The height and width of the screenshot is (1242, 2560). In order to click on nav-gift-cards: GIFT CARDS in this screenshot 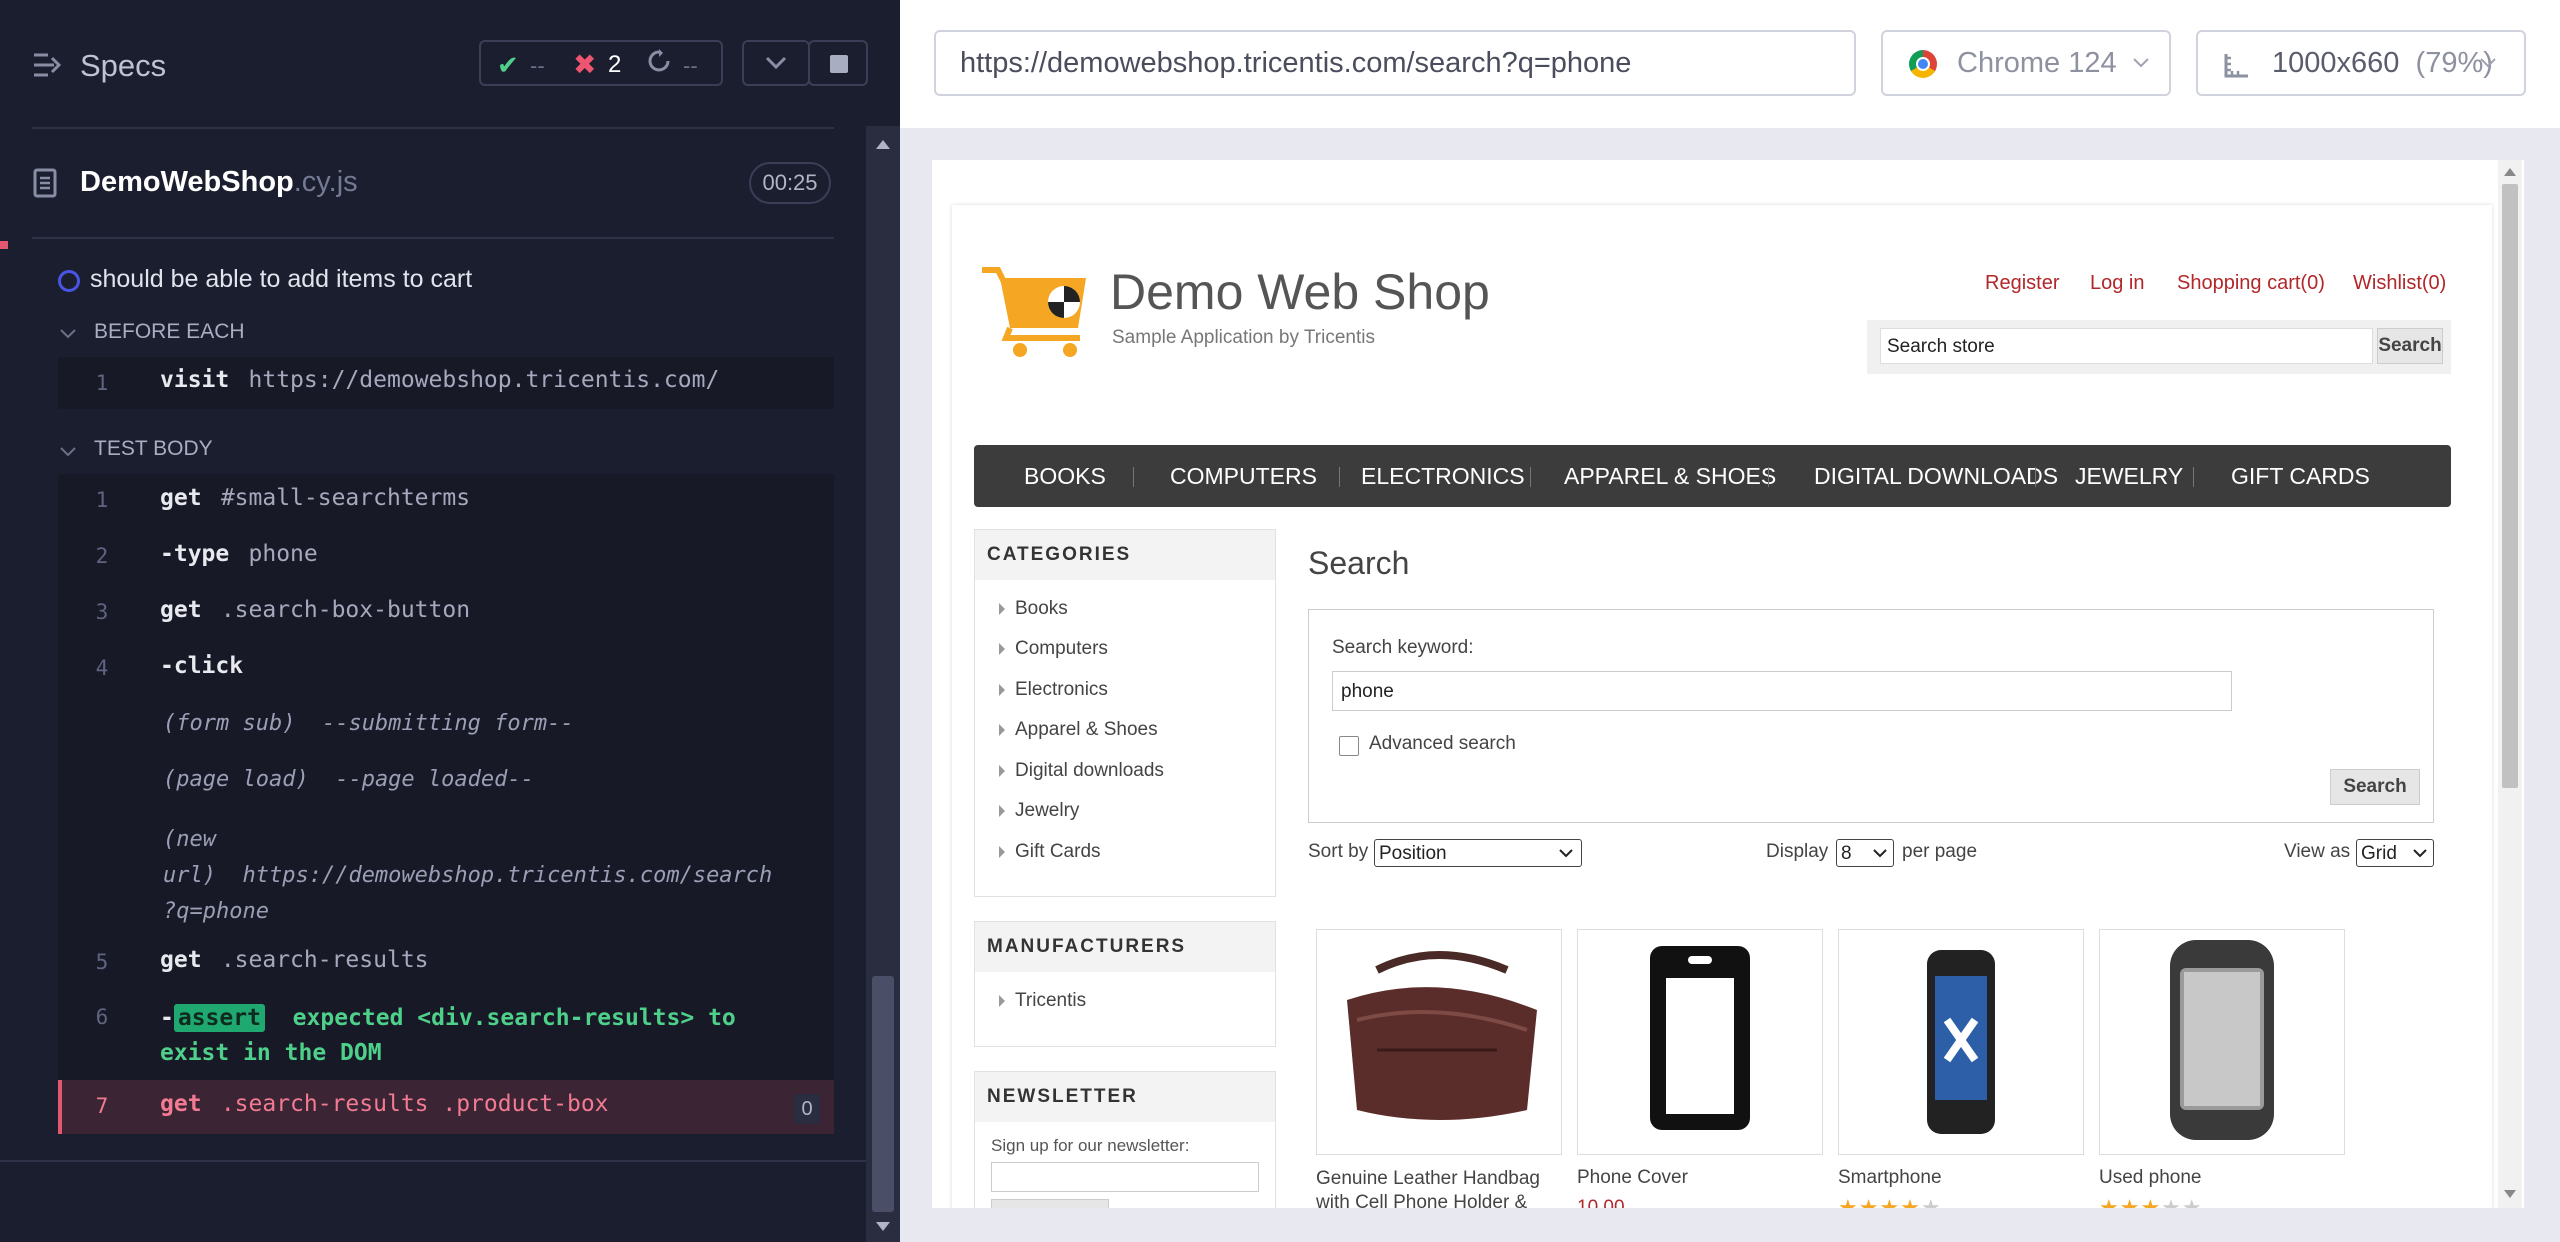, I will do `click(2300, 476)`.